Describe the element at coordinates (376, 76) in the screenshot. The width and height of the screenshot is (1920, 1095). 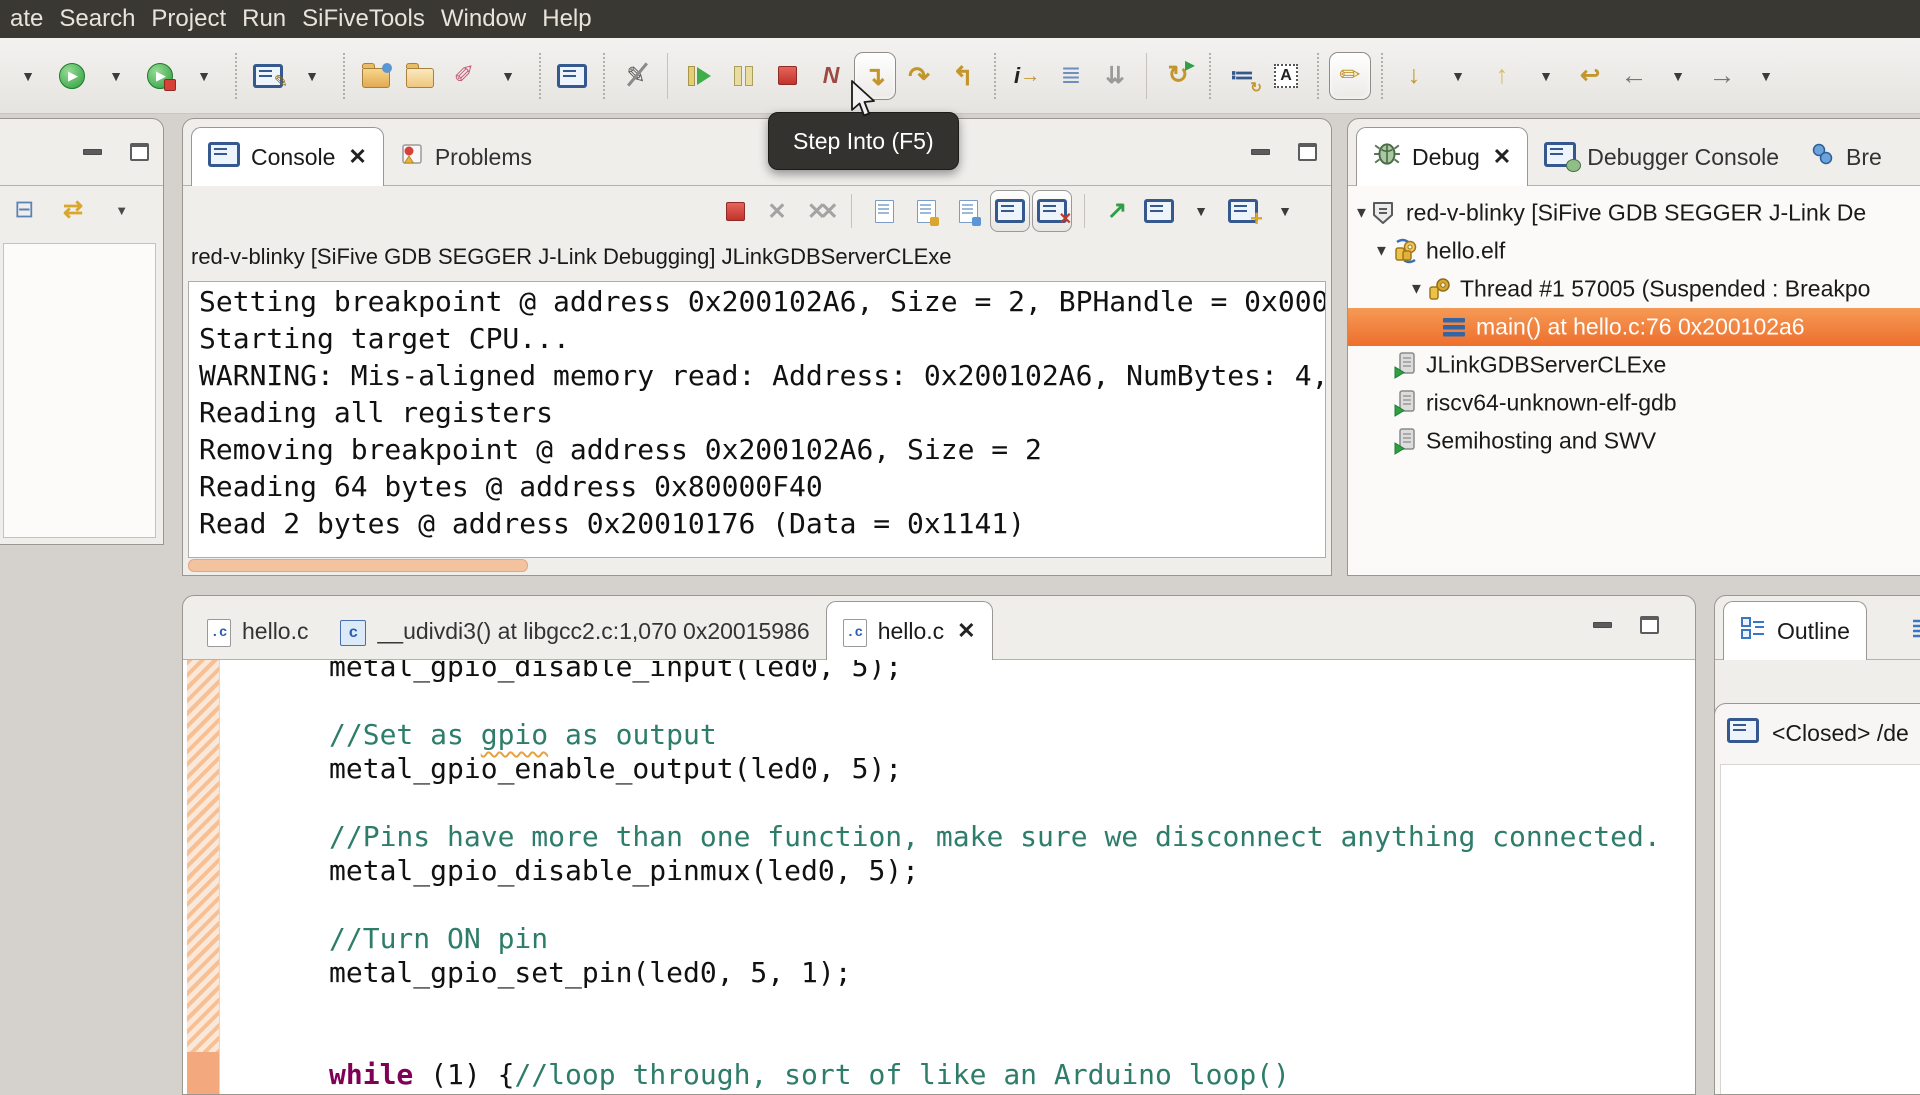
I see `open-project-button` at that location.